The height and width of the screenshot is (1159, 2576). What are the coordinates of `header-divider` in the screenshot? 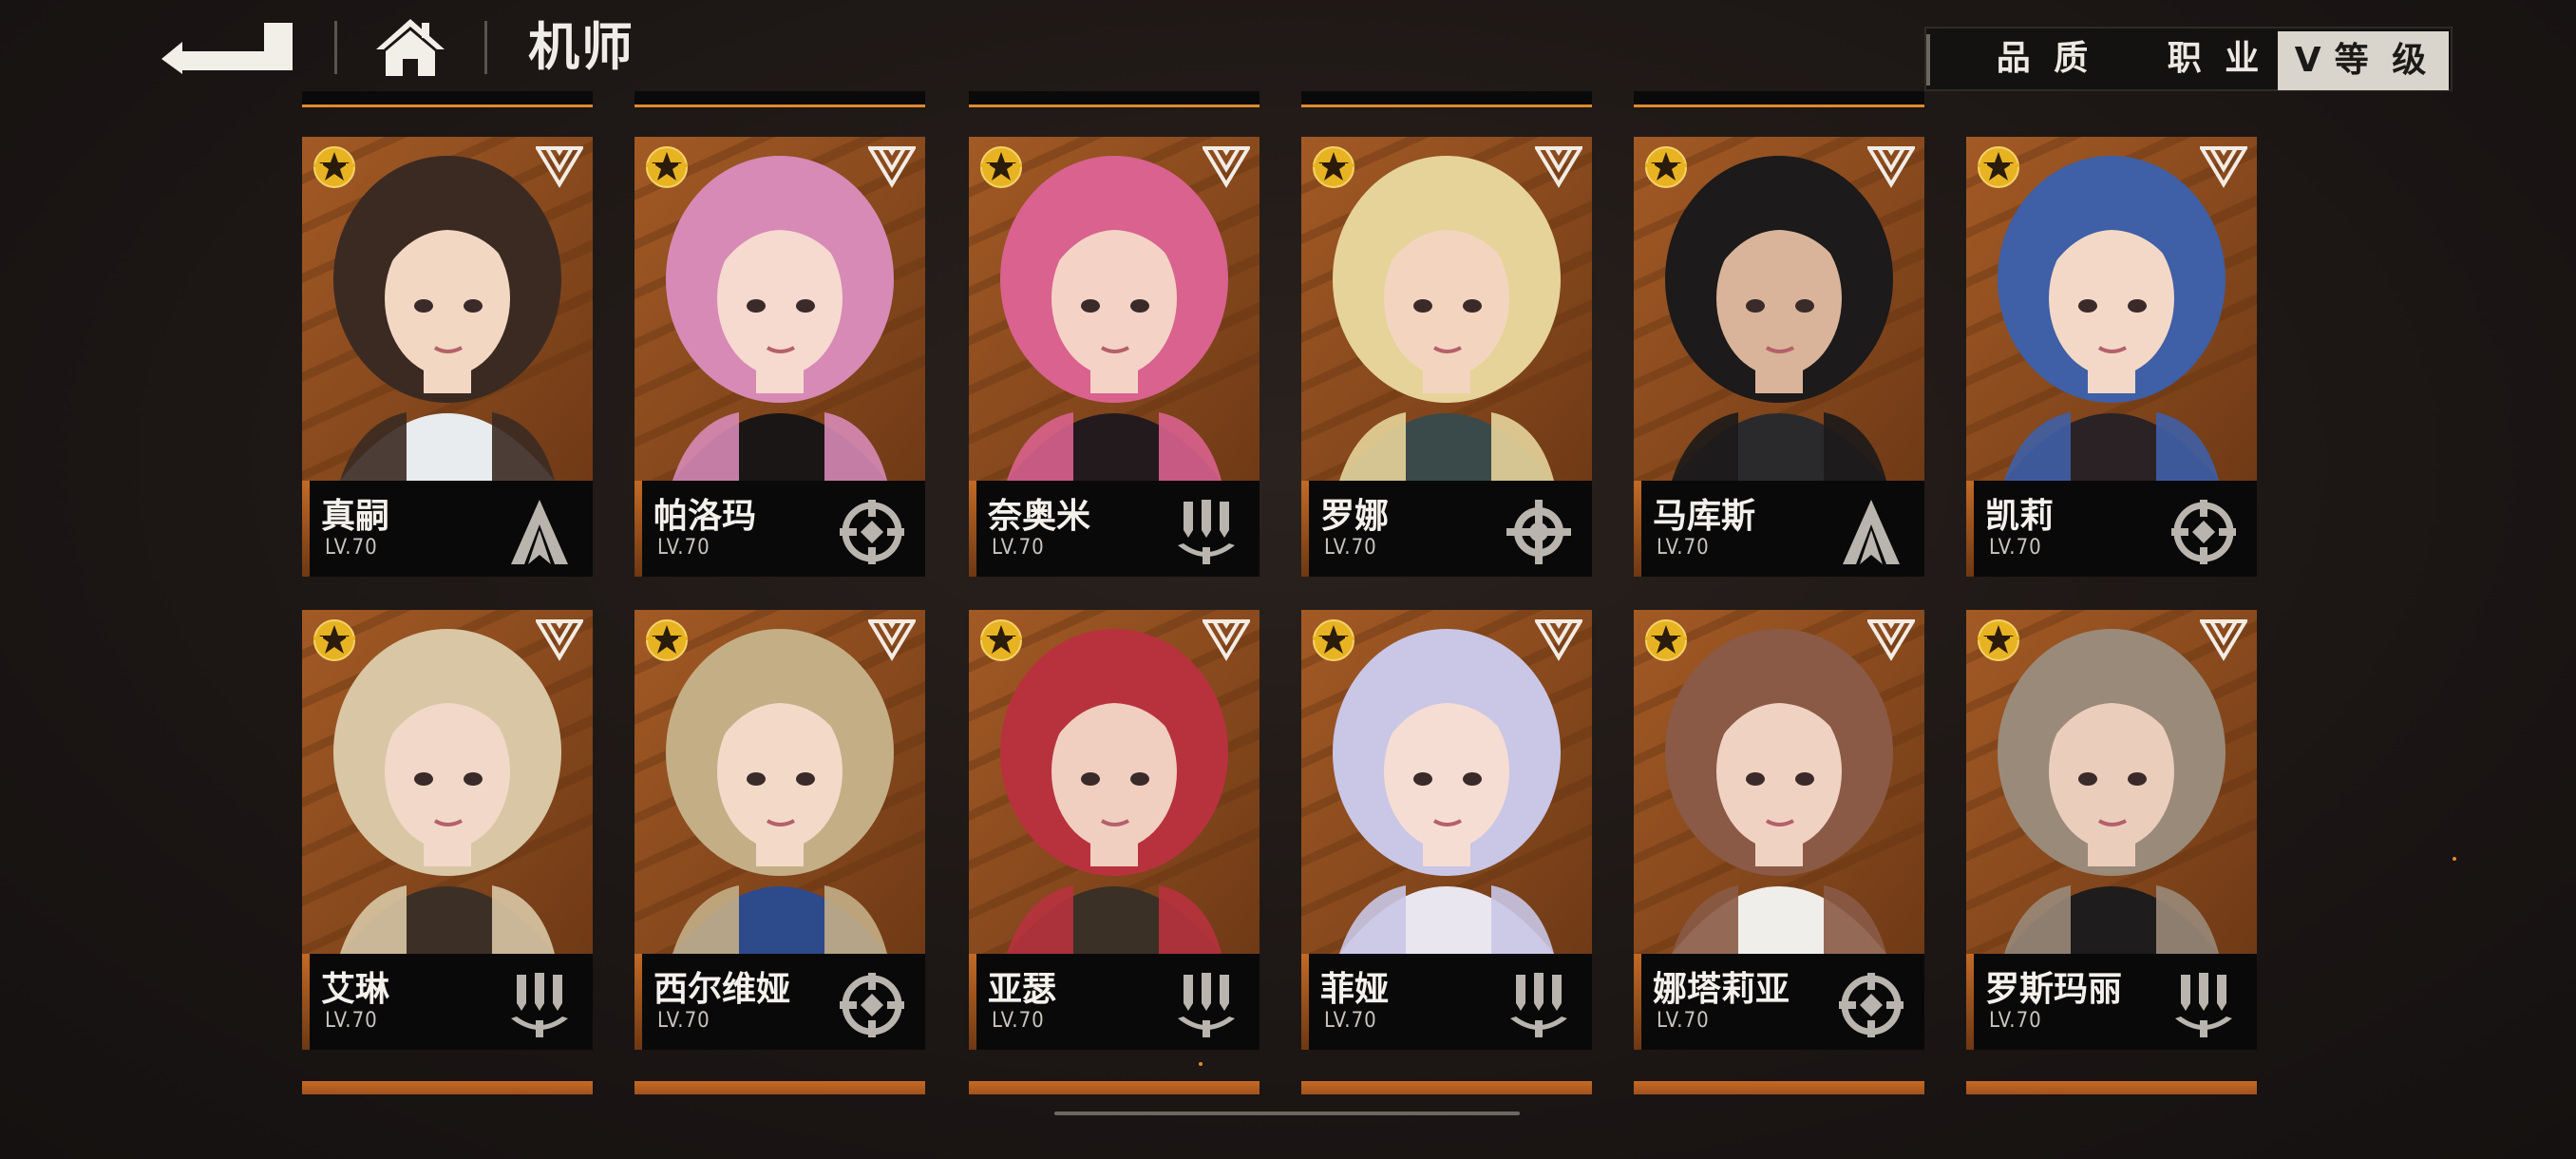 It's located at (335, 47).